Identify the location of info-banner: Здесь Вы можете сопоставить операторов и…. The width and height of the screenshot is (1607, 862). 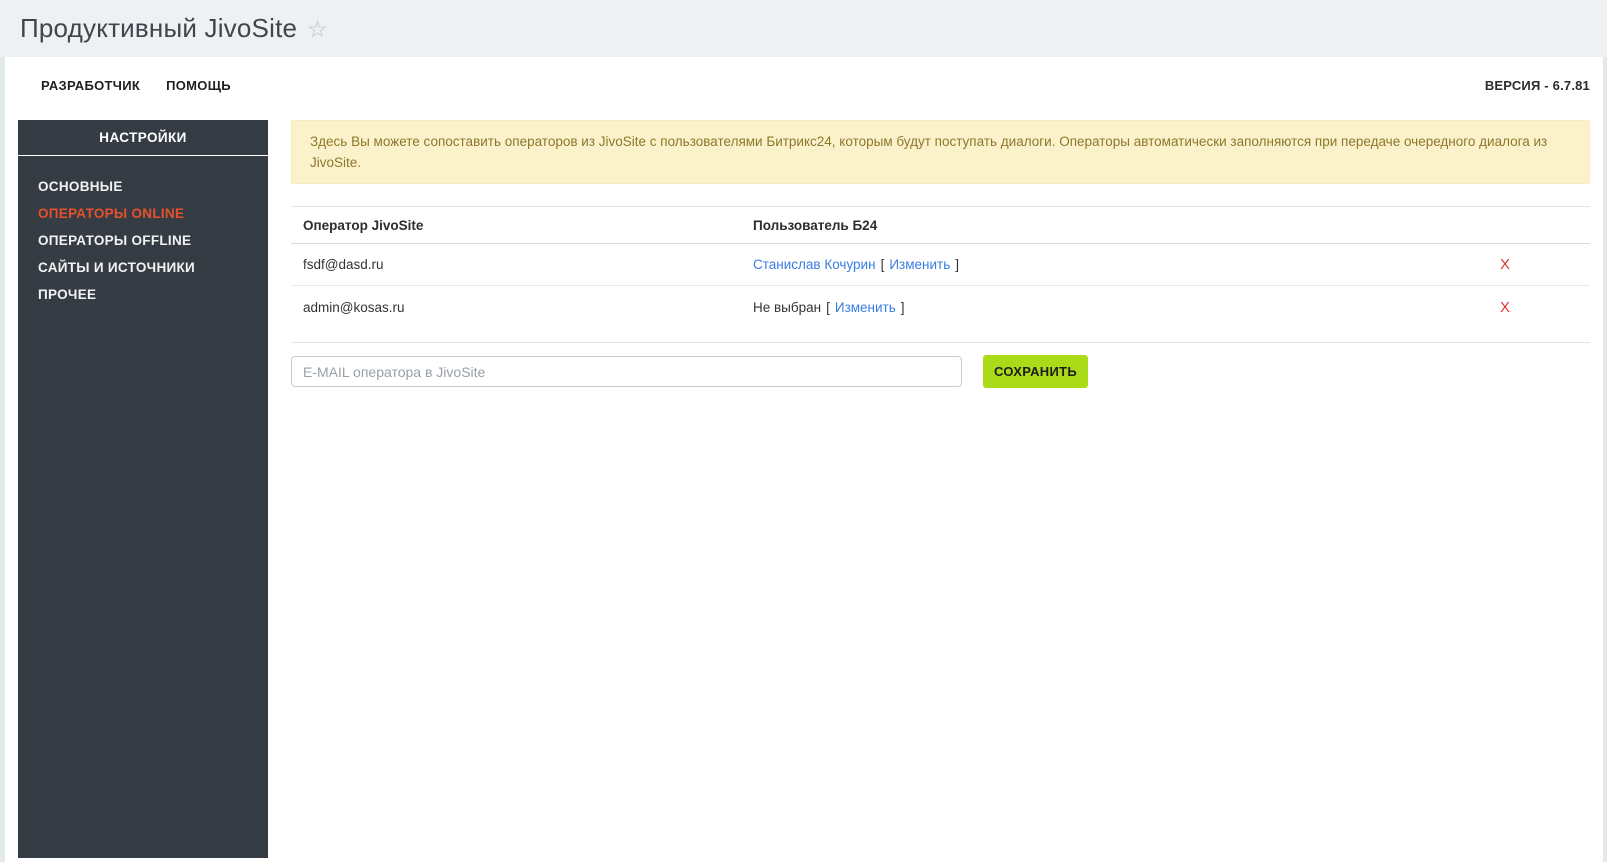
(940, 152).